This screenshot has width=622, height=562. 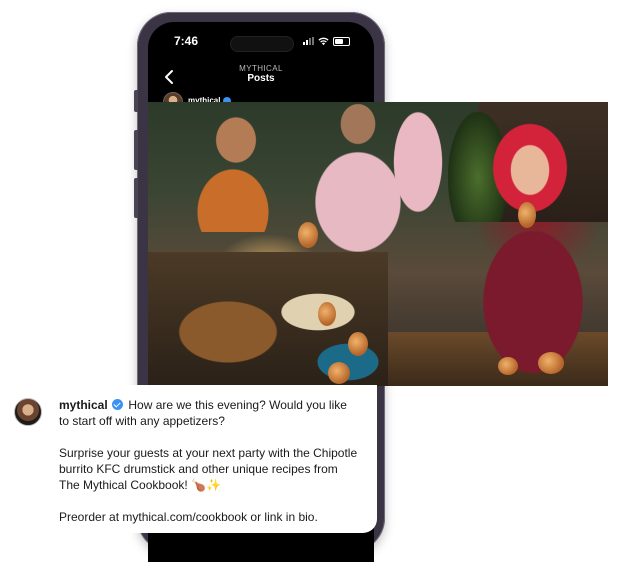 I want to click on phone-volume-down, so click(x=136, y=198).